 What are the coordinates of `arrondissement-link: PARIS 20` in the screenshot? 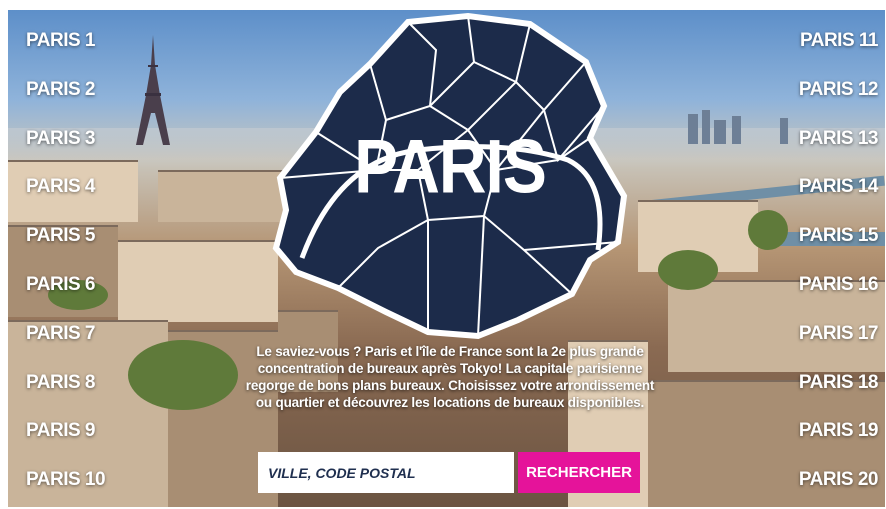 It's located at (839, 480).